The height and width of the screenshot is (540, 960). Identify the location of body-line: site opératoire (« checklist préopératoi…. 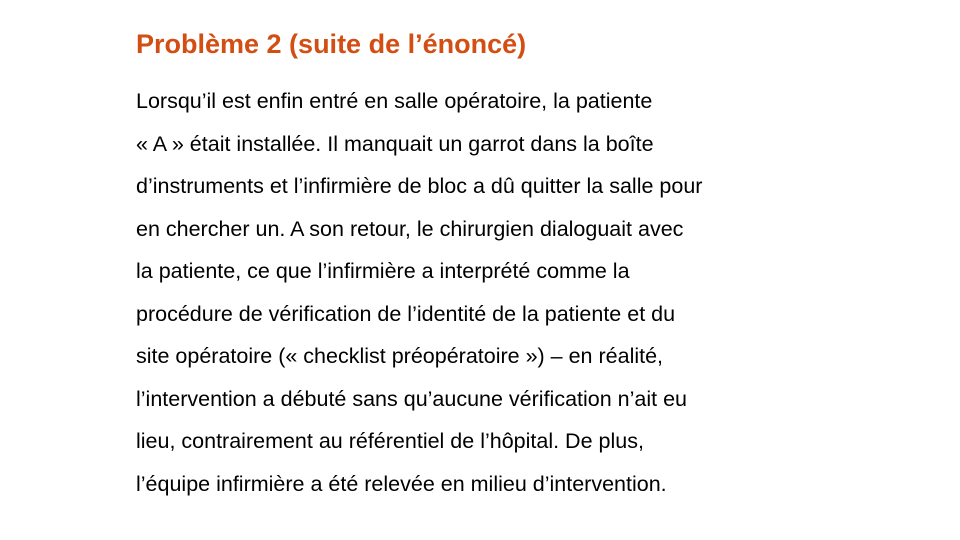
(400, 356).